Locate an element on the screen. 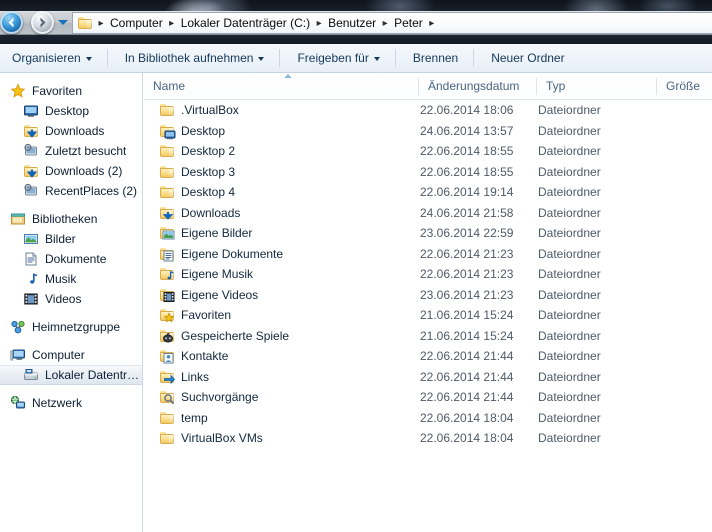 Image resolution: width=712 pixels, height=532 pixels. sidebar-group: Netzwerk is located at coordinates (71, 403).